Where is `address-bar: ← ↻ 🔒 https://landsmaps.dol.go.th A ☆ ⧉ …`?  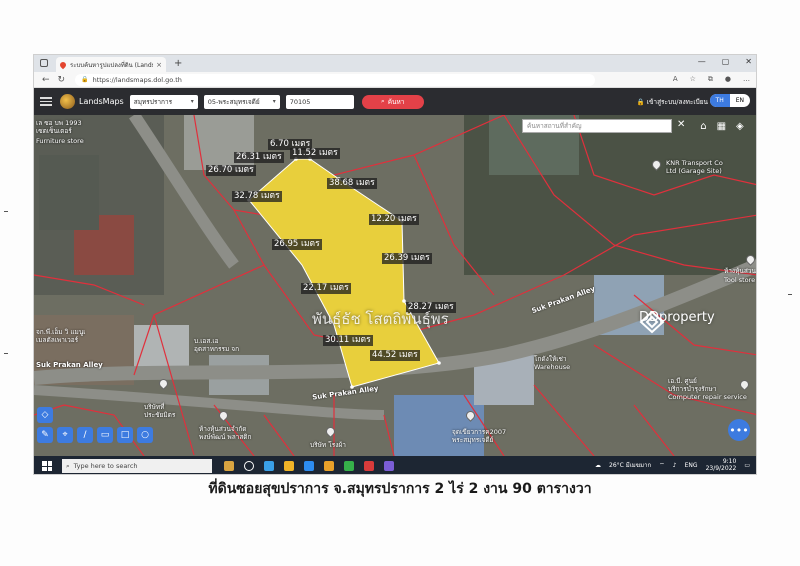 address-bar: ← ↻ 🔒 https://landsmaps.dol.go.th A ☆ ⧉ … is located at coordinates (395, 80).